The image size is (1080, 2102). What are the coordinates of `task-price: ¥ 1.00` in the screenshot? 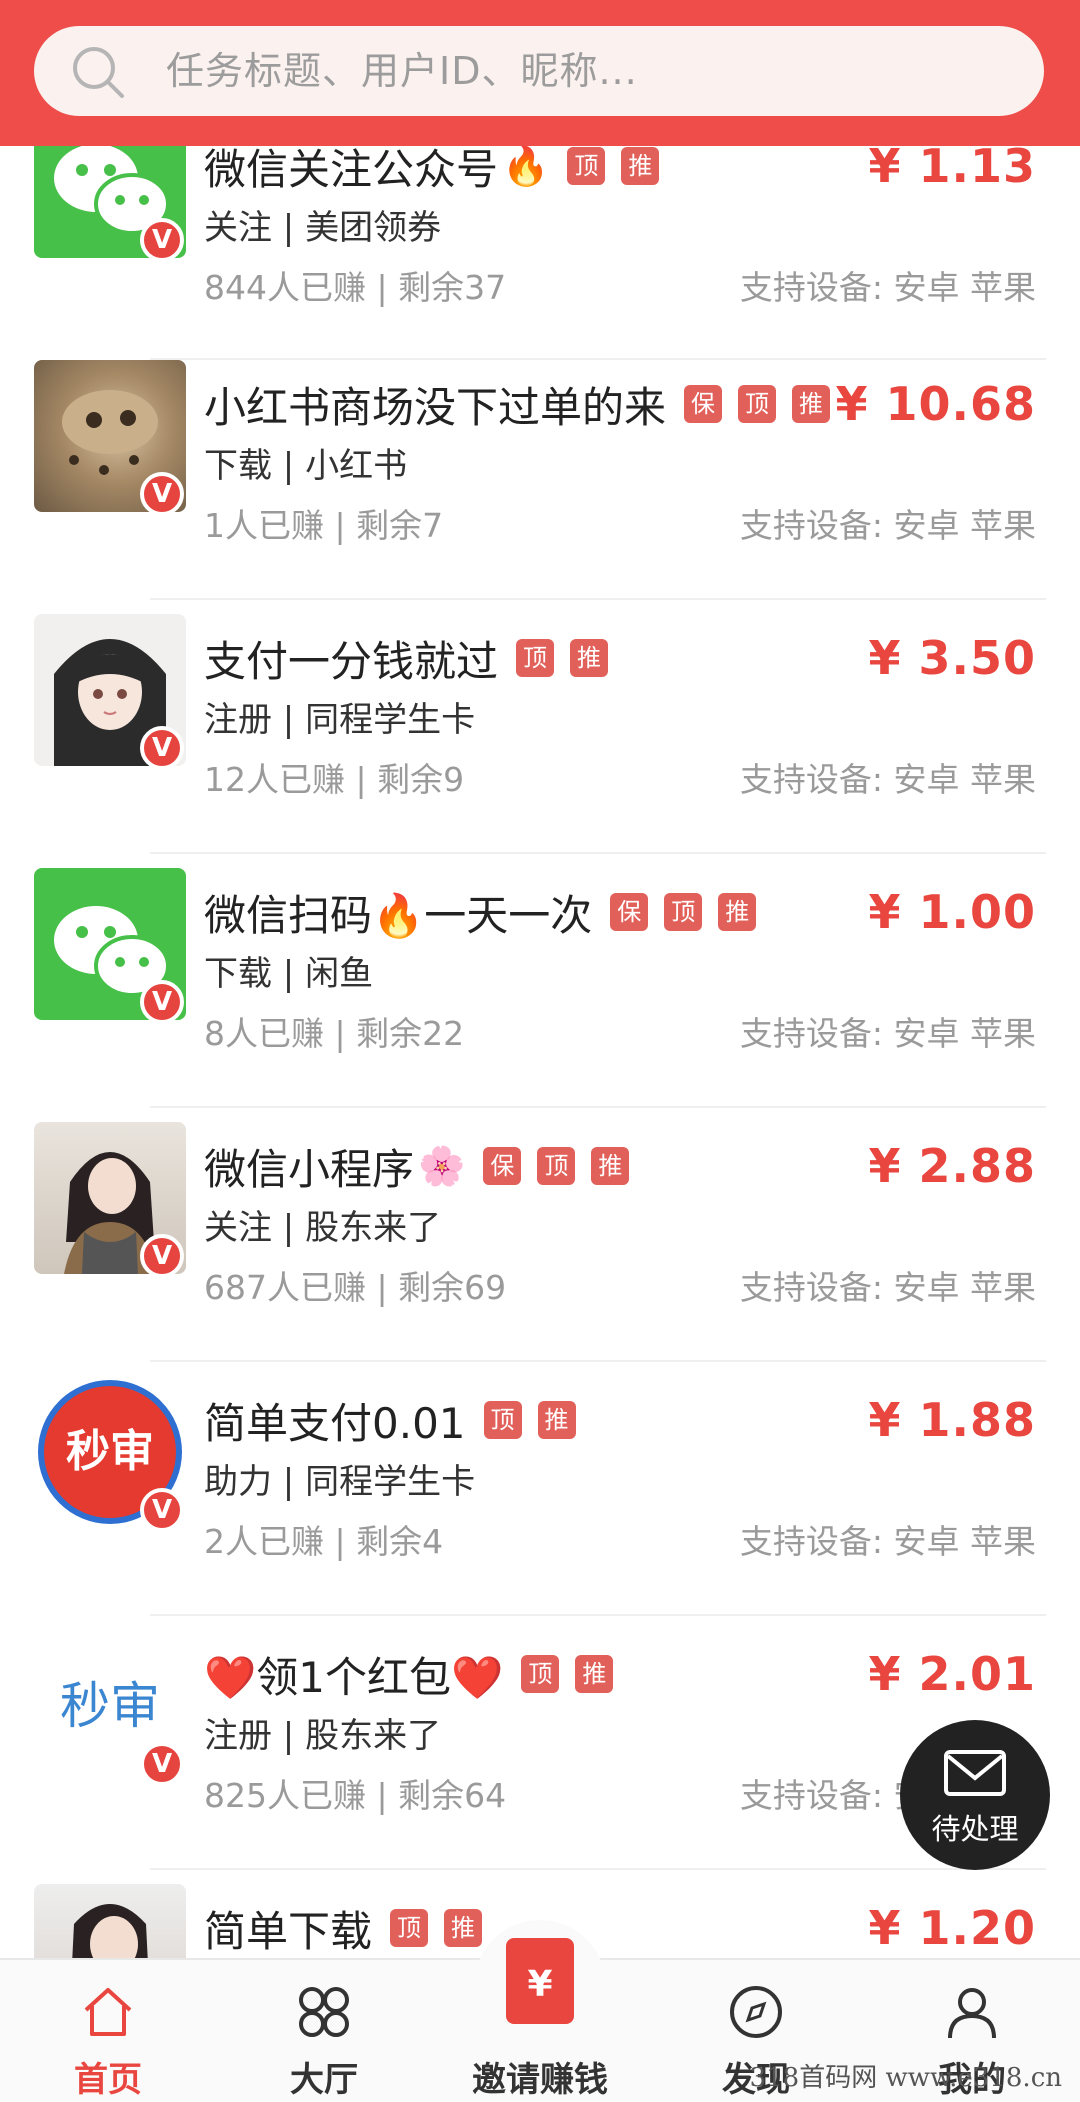 It's located at (952, 912).